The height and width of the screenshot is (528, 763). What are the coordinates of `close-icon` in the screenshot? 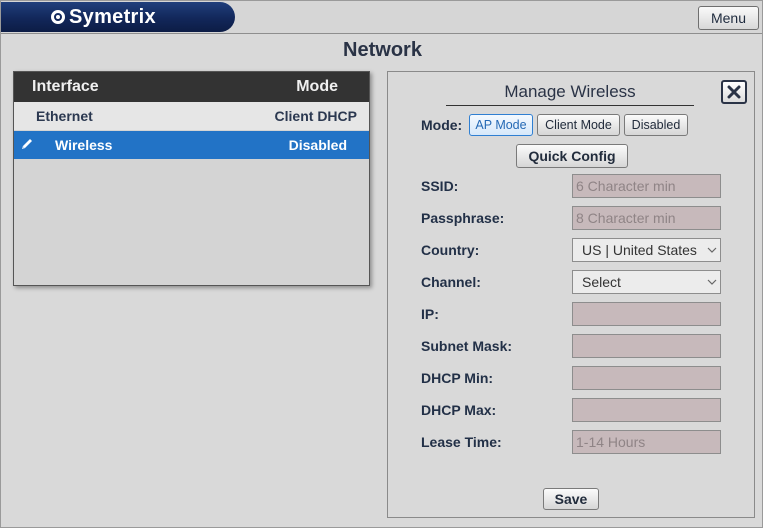 It's located at (734, 92).